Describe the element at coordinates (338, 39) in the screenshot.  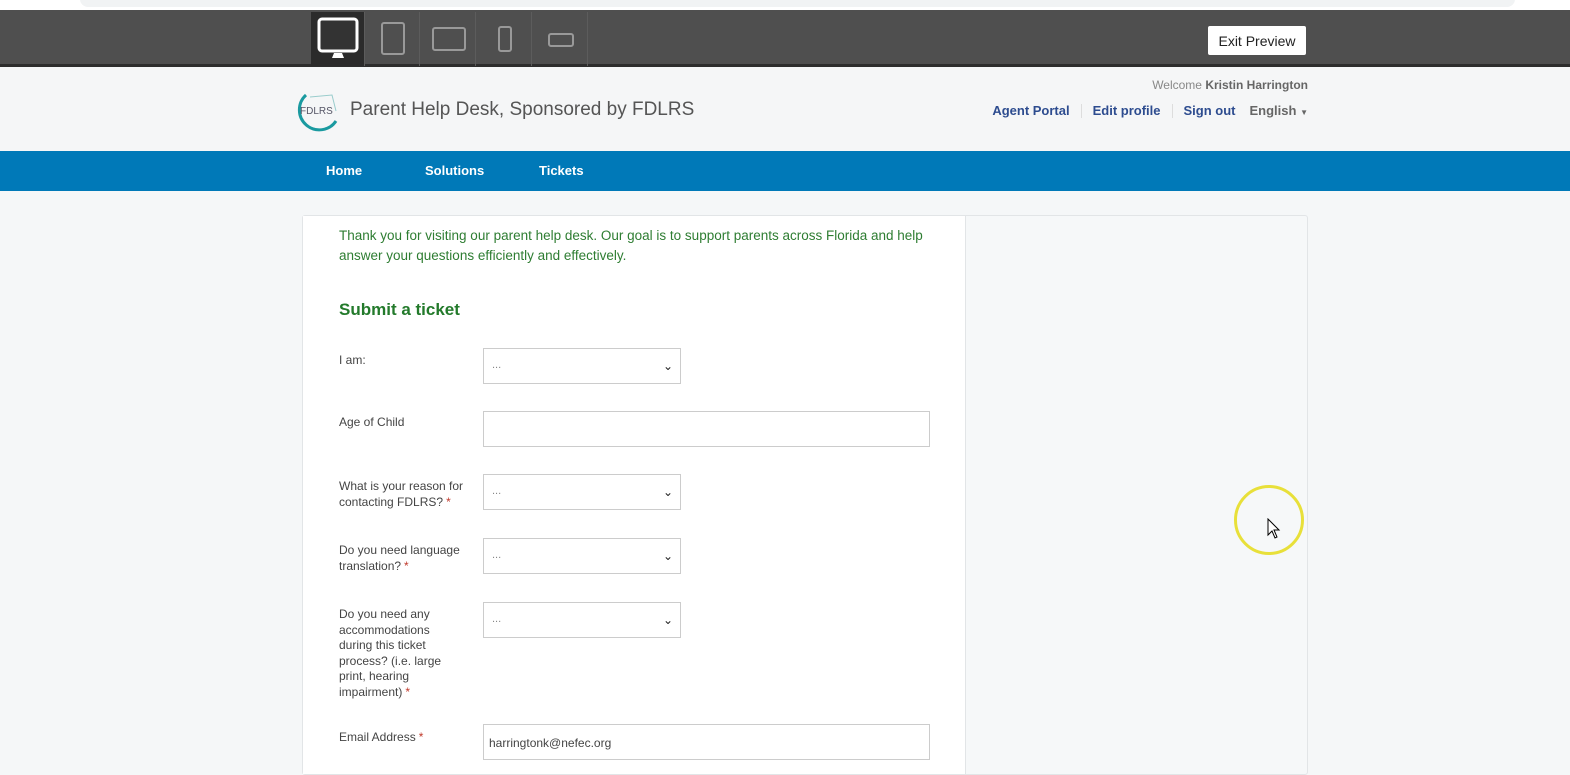
I see `desktop-icon` at that location.